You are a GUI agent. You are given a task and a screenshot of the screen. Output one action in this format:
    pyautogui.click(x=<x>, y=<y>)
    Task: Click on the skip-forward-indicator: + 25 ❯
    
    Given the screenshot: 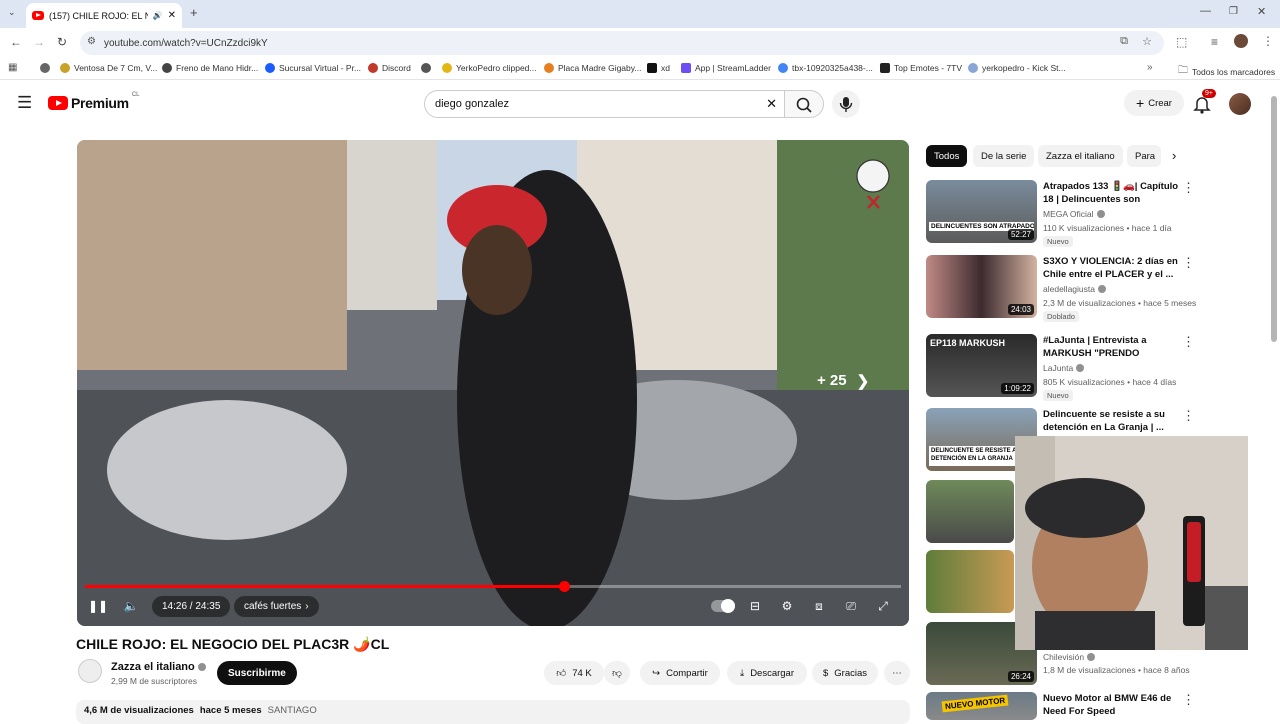 What is the action you would take?
    pyautogui.click(x=843, y=381)
    